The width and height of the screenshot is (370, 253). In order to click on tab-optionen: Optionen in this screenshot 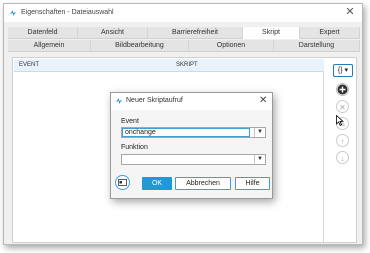, I will do `click(231, 46)`.